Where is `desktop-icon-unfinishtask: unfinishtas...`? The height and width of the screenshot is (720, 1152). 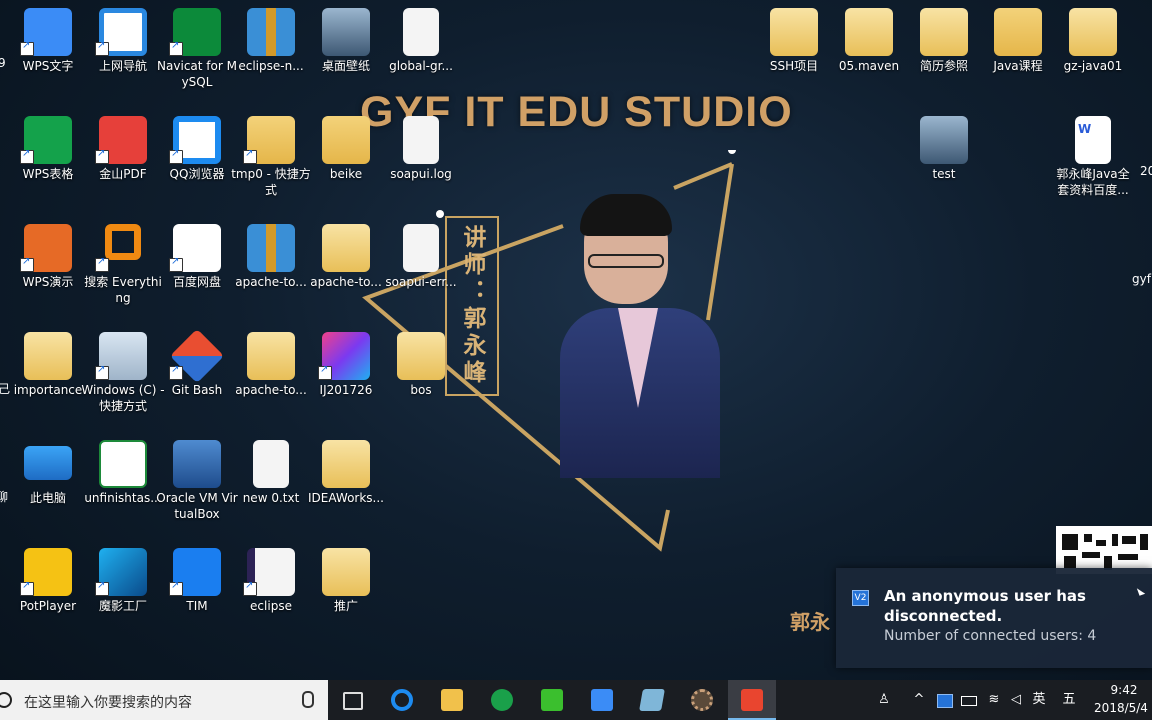
desktop-icon-unfinishtask: unfinishtas... is located at coordinates (123, 488).